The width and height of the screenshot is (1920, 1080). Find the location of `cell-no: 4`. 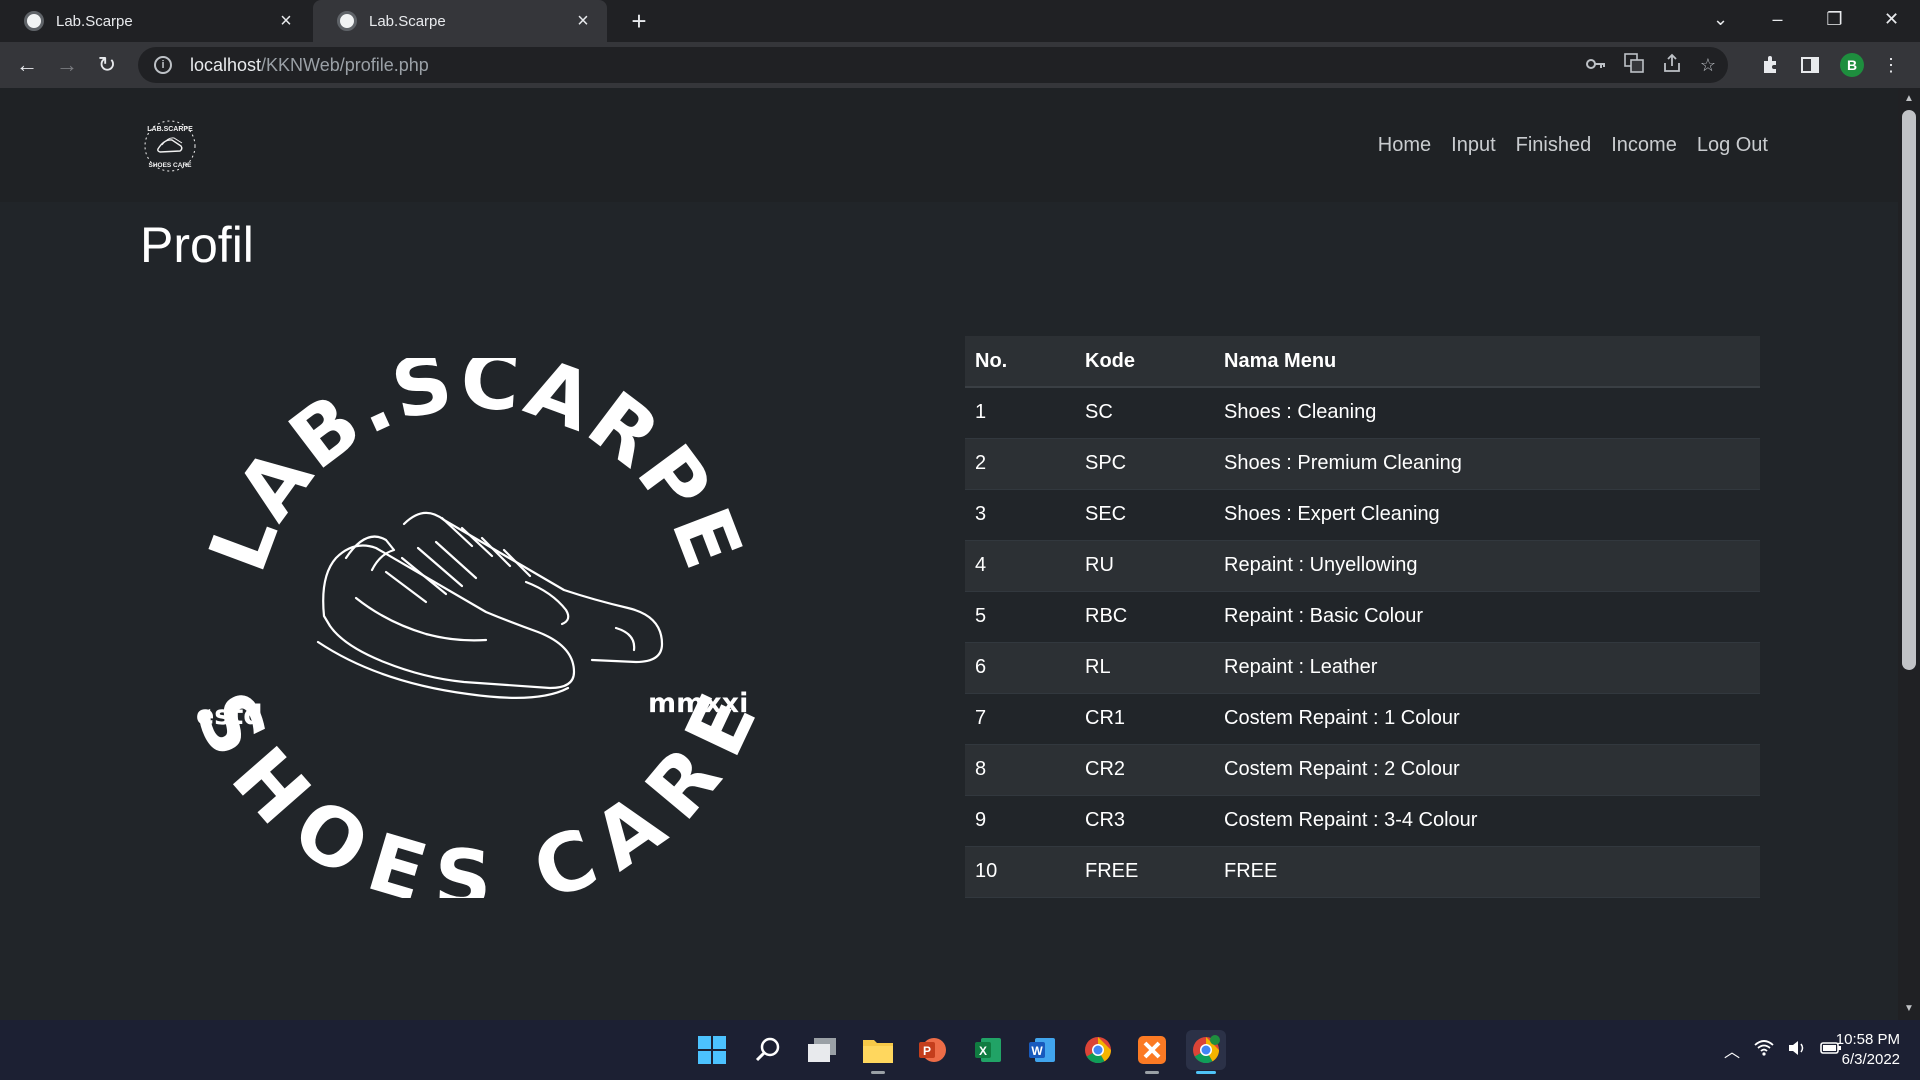

cell-no: 4 is located at coordinates (1020, 566).